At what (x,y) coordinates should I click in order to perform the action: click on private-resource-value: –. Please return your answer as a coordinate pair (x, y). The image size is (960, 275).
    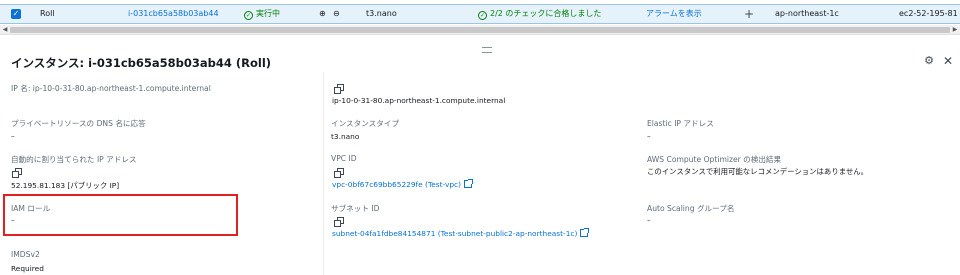
    Looking at the image, I should click on (13, 136).